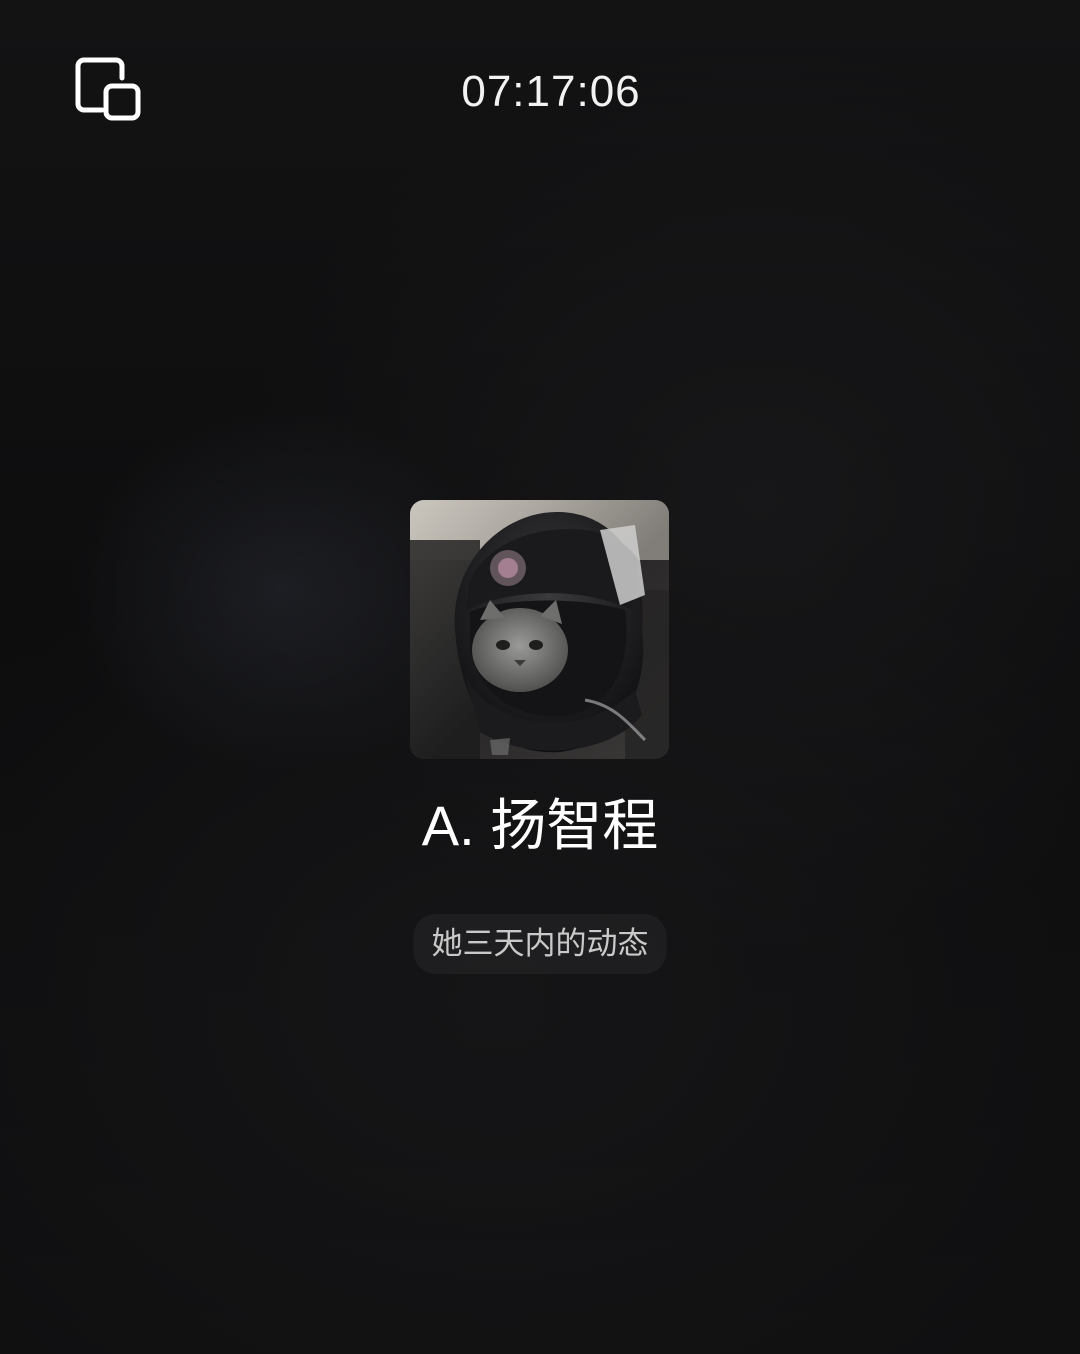  Describe the element at coordinates (540, 825) in the screenshot. I see `contact-name: A. 扬智程` at that location.